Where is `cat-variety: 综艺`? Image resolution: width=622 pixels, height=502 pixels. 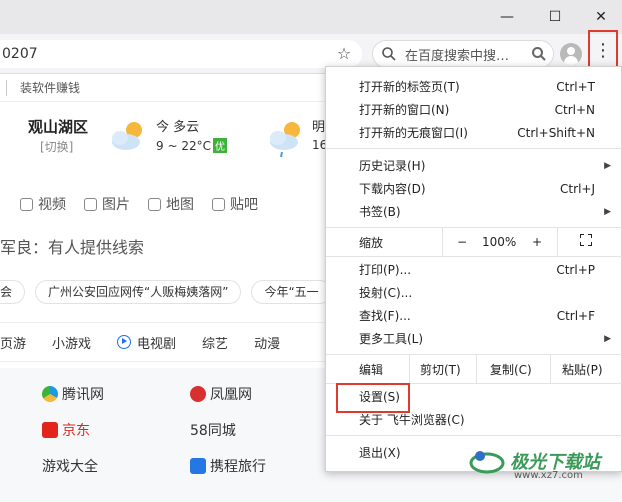
cat-variety: 综艺 is located at coordinates (215, 342).